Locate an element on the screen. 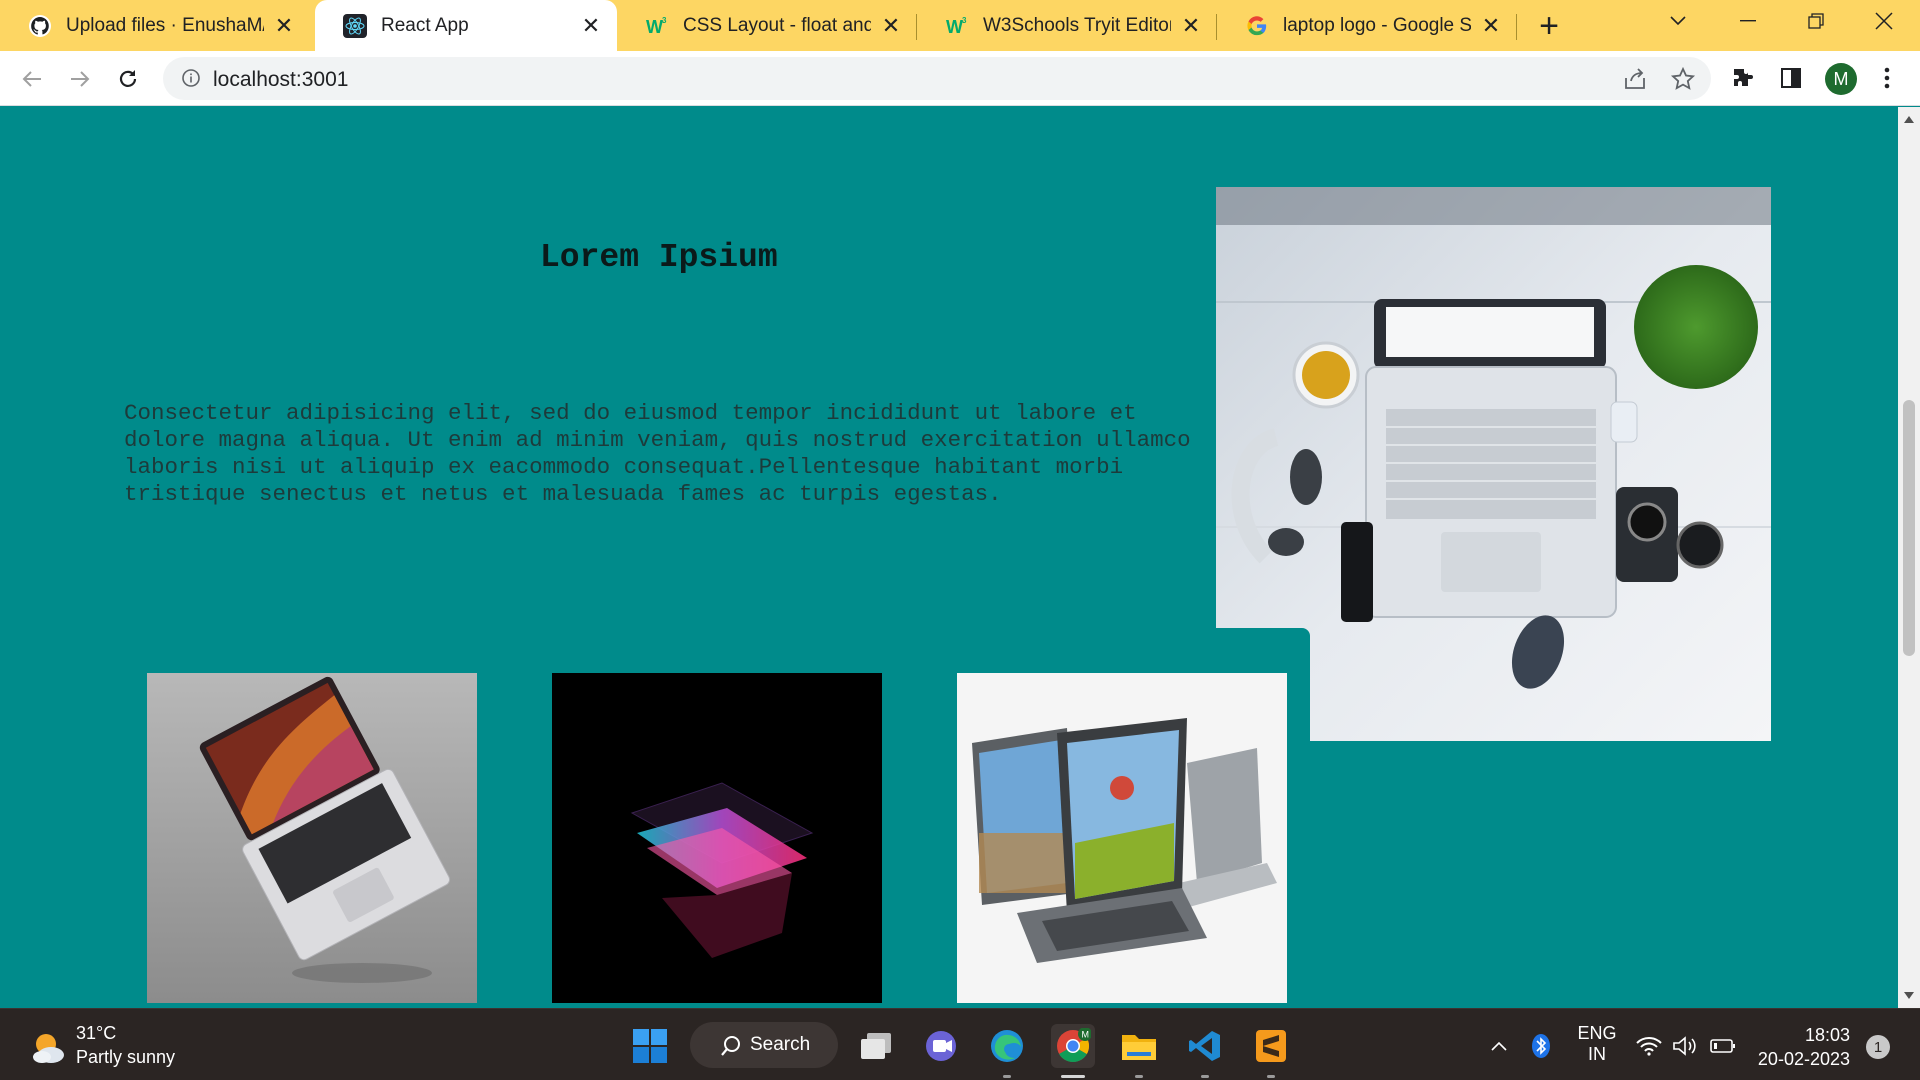 The image size is (1920, 1080). taskbar-search-button: Search is located at coordinates (764, 1045).